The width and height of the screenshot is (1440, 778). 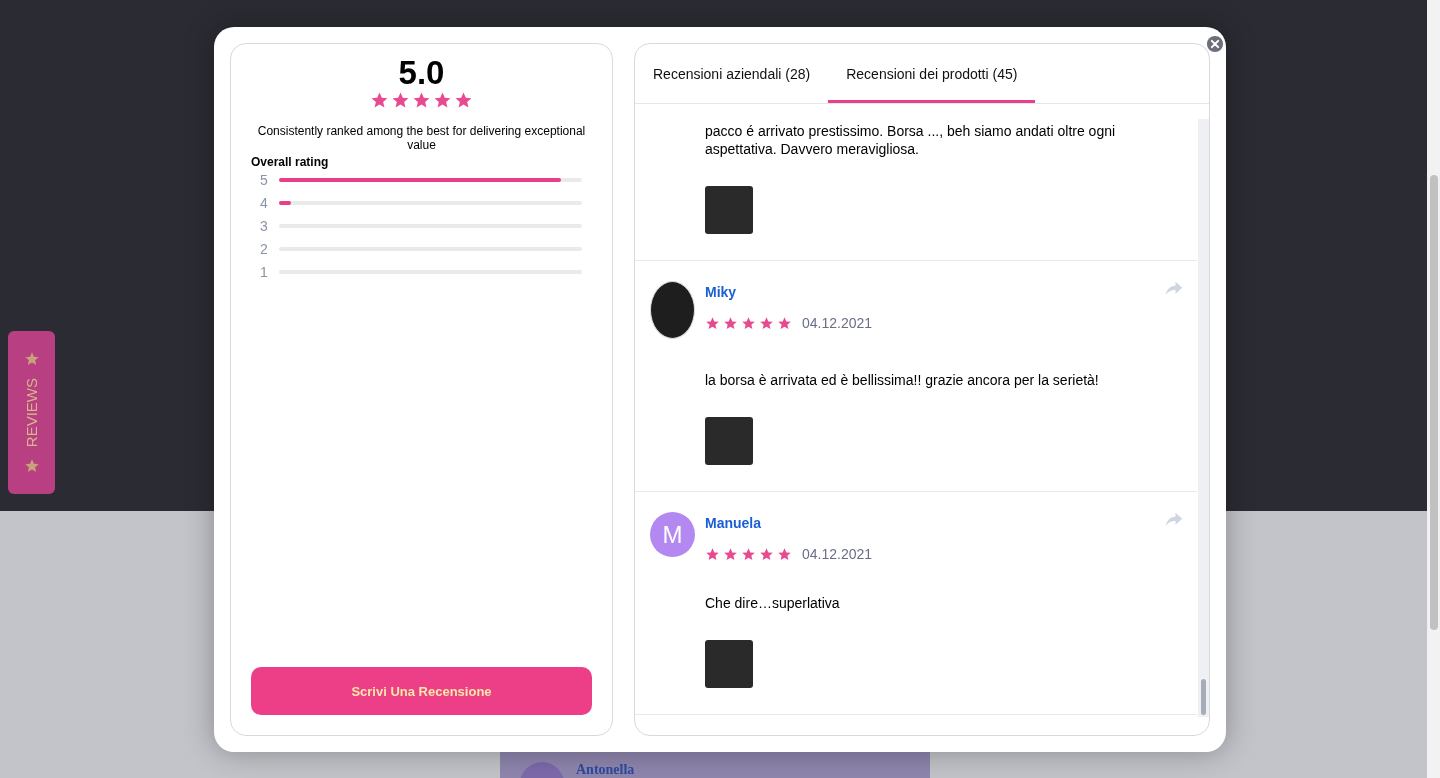 What do you see at coordinates (264, 179) in the screenshot?
I see `rating-level-label: 5` at bounding box center [264, 179].